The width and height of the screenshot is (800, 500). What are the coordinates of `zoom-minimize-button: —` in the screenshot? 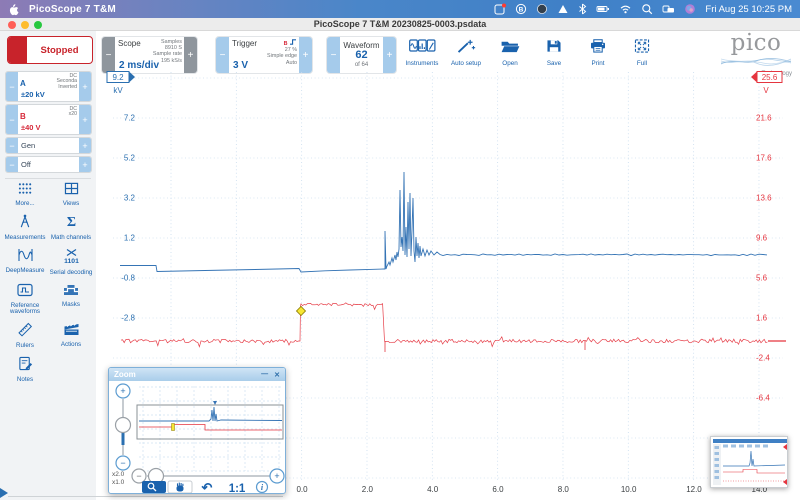 It's located at (264, 375).